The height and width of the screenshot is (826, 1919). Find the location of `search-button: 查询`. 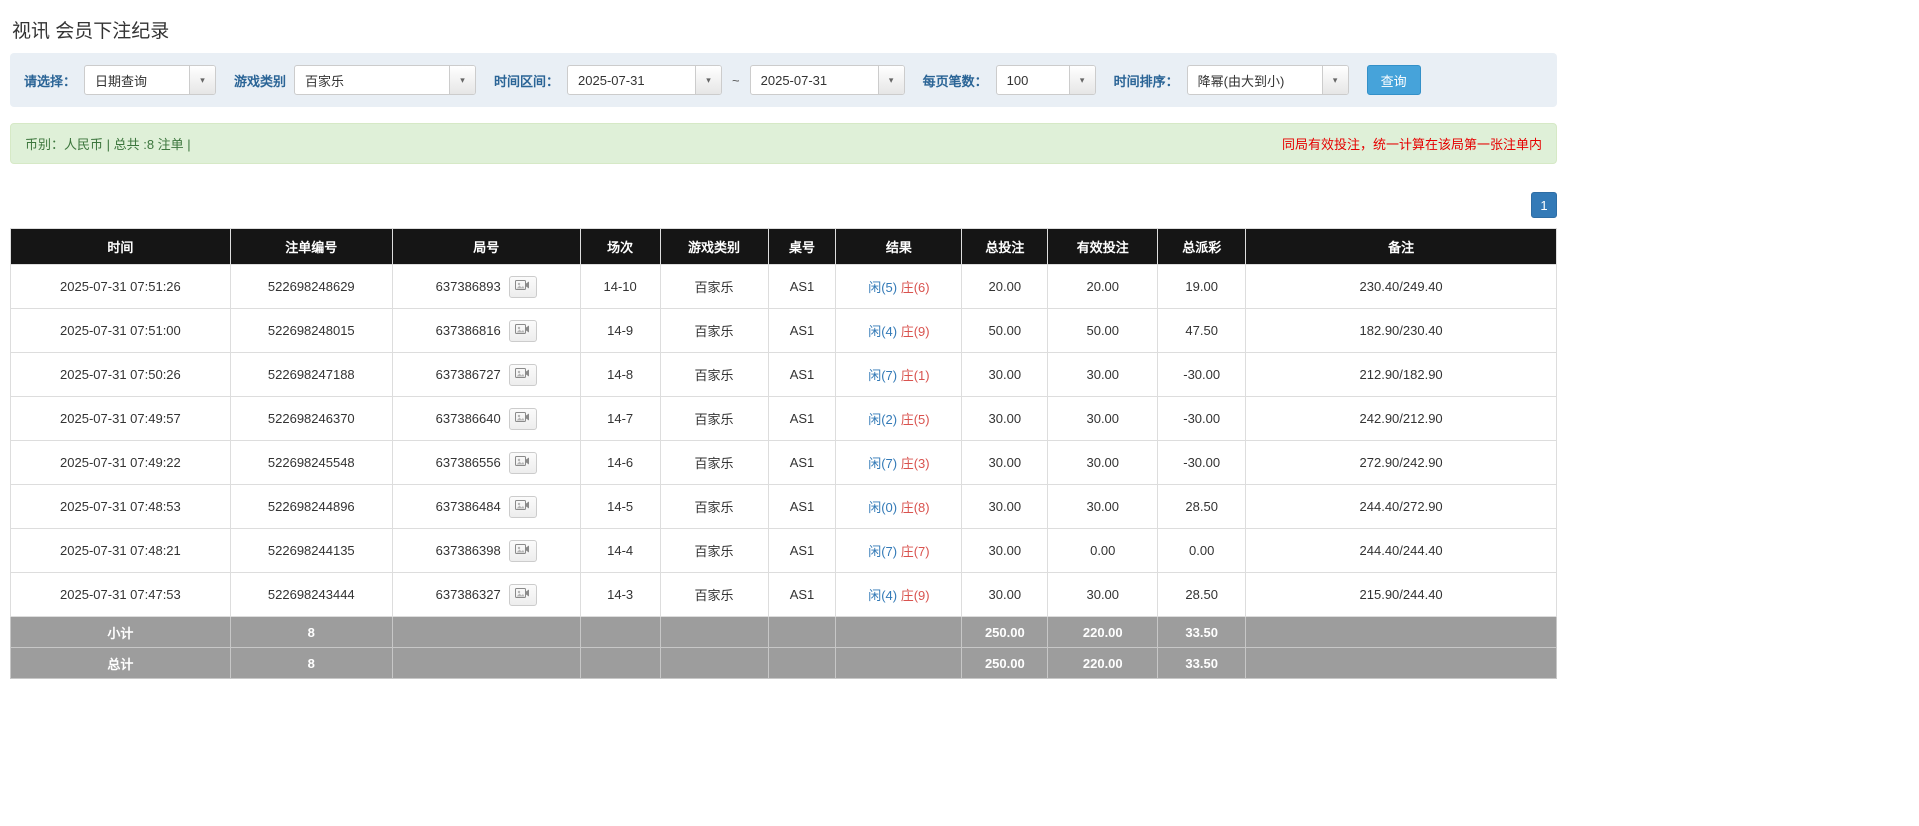

search-button: 查询 is located at coordinates (1393, 80).